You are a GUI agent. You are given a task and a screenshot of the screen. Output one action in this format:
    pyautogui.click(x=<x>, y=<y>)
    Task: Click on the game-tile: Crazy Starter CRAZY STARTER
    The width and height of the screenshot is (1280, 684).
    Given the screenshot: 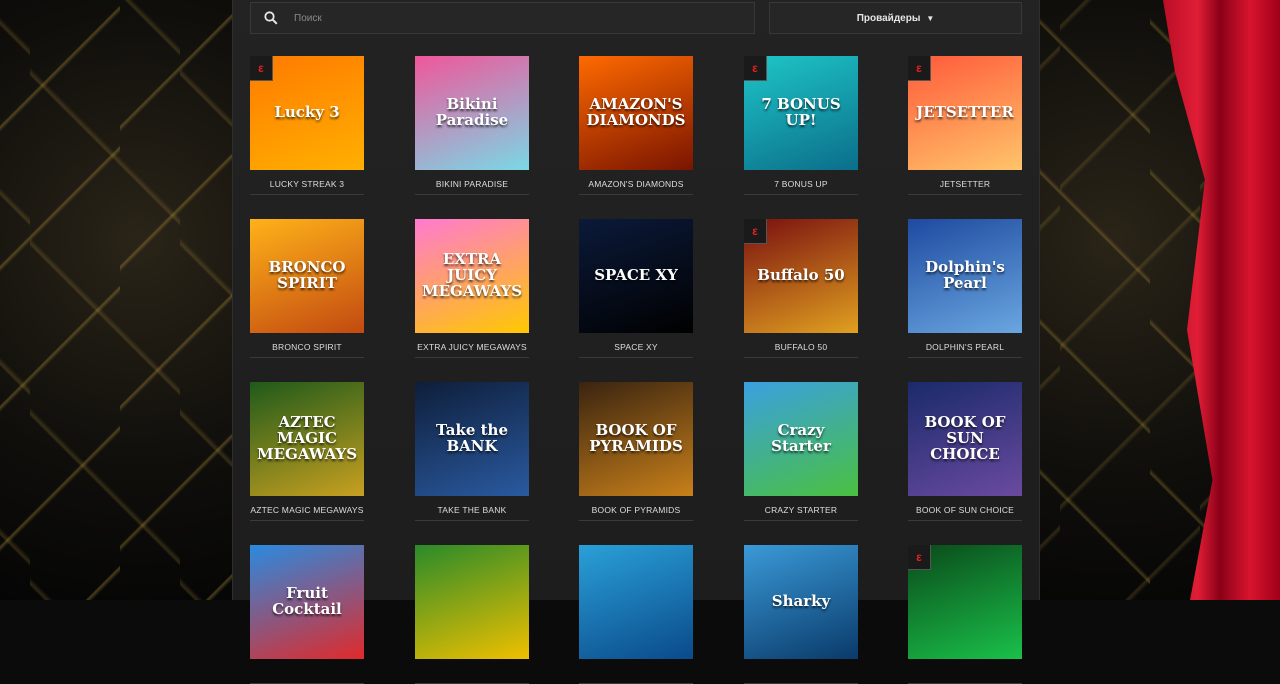 What is the action you would take?
    pyautogui.click(x=801, y=451)
    